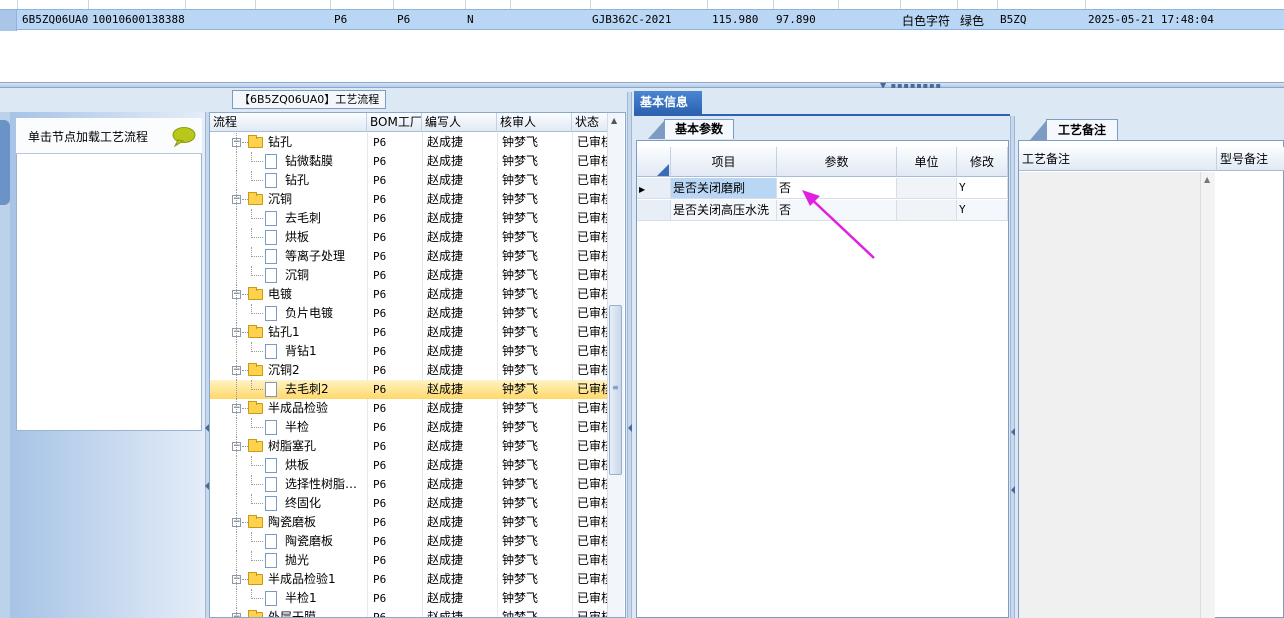 This screenshot has height=618, width=1284. Describe the element at coordinates (410, 218) in the screenshot. I see `tree-row: 去毛刺 P6 赵成捷 钟梦飞 已审核` at that location.